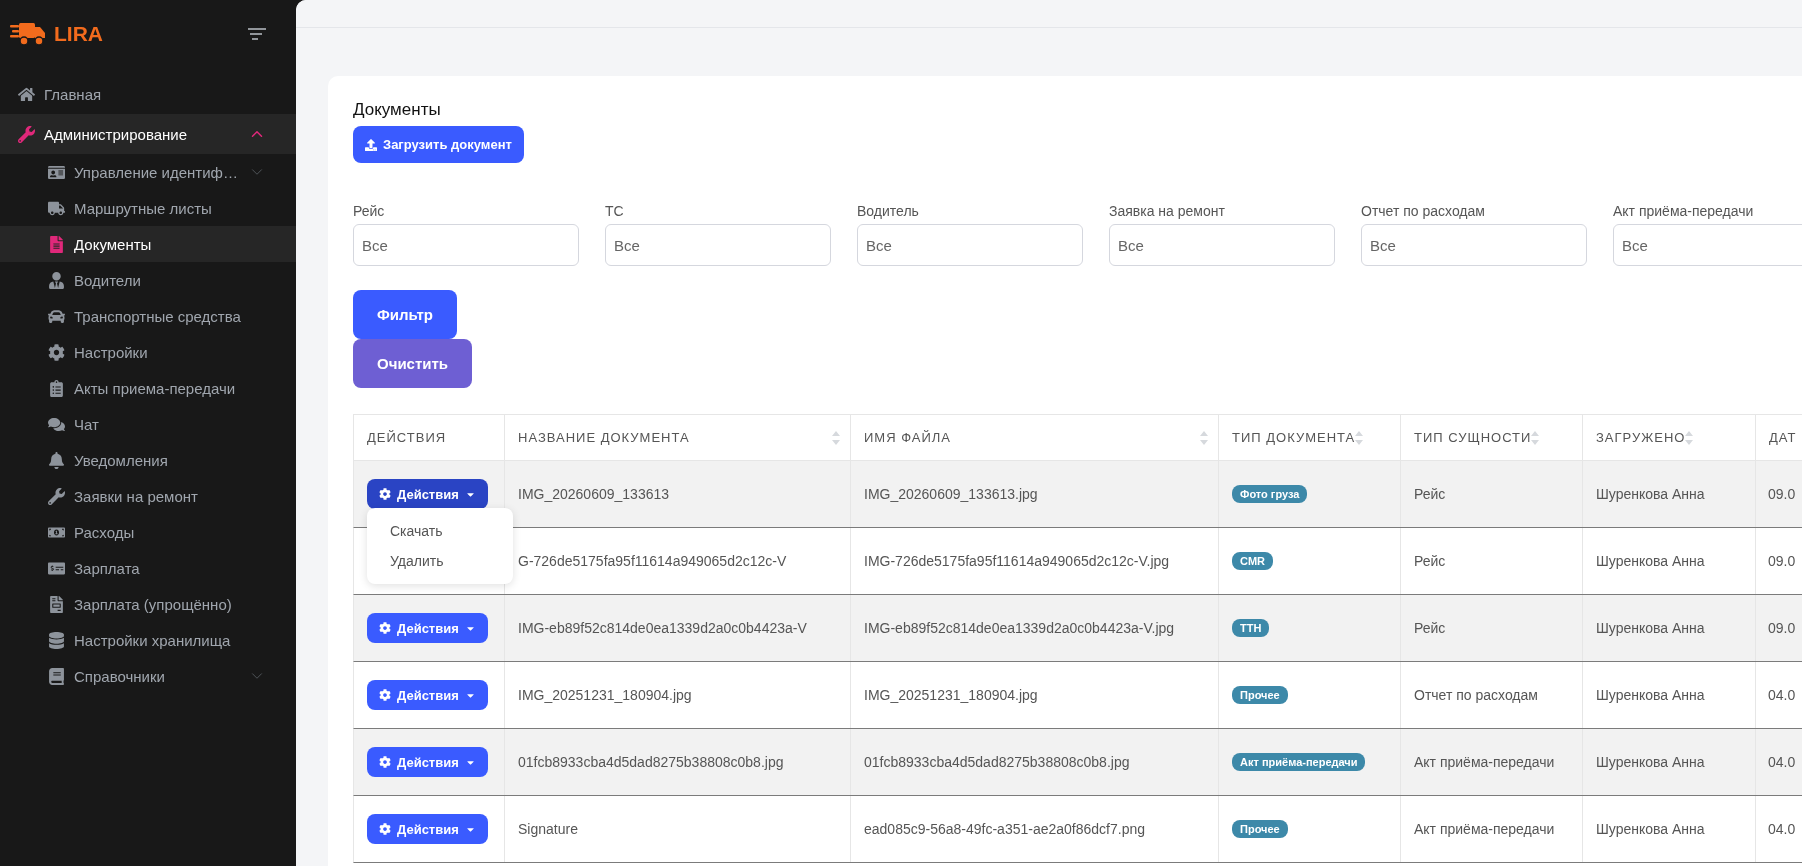  What do you see at coordinates (678, 437) in the screenshot?
I see `column-header: НАЗВАНИЕ ДОКУМЕНТА` at bounding box center [678, 437].